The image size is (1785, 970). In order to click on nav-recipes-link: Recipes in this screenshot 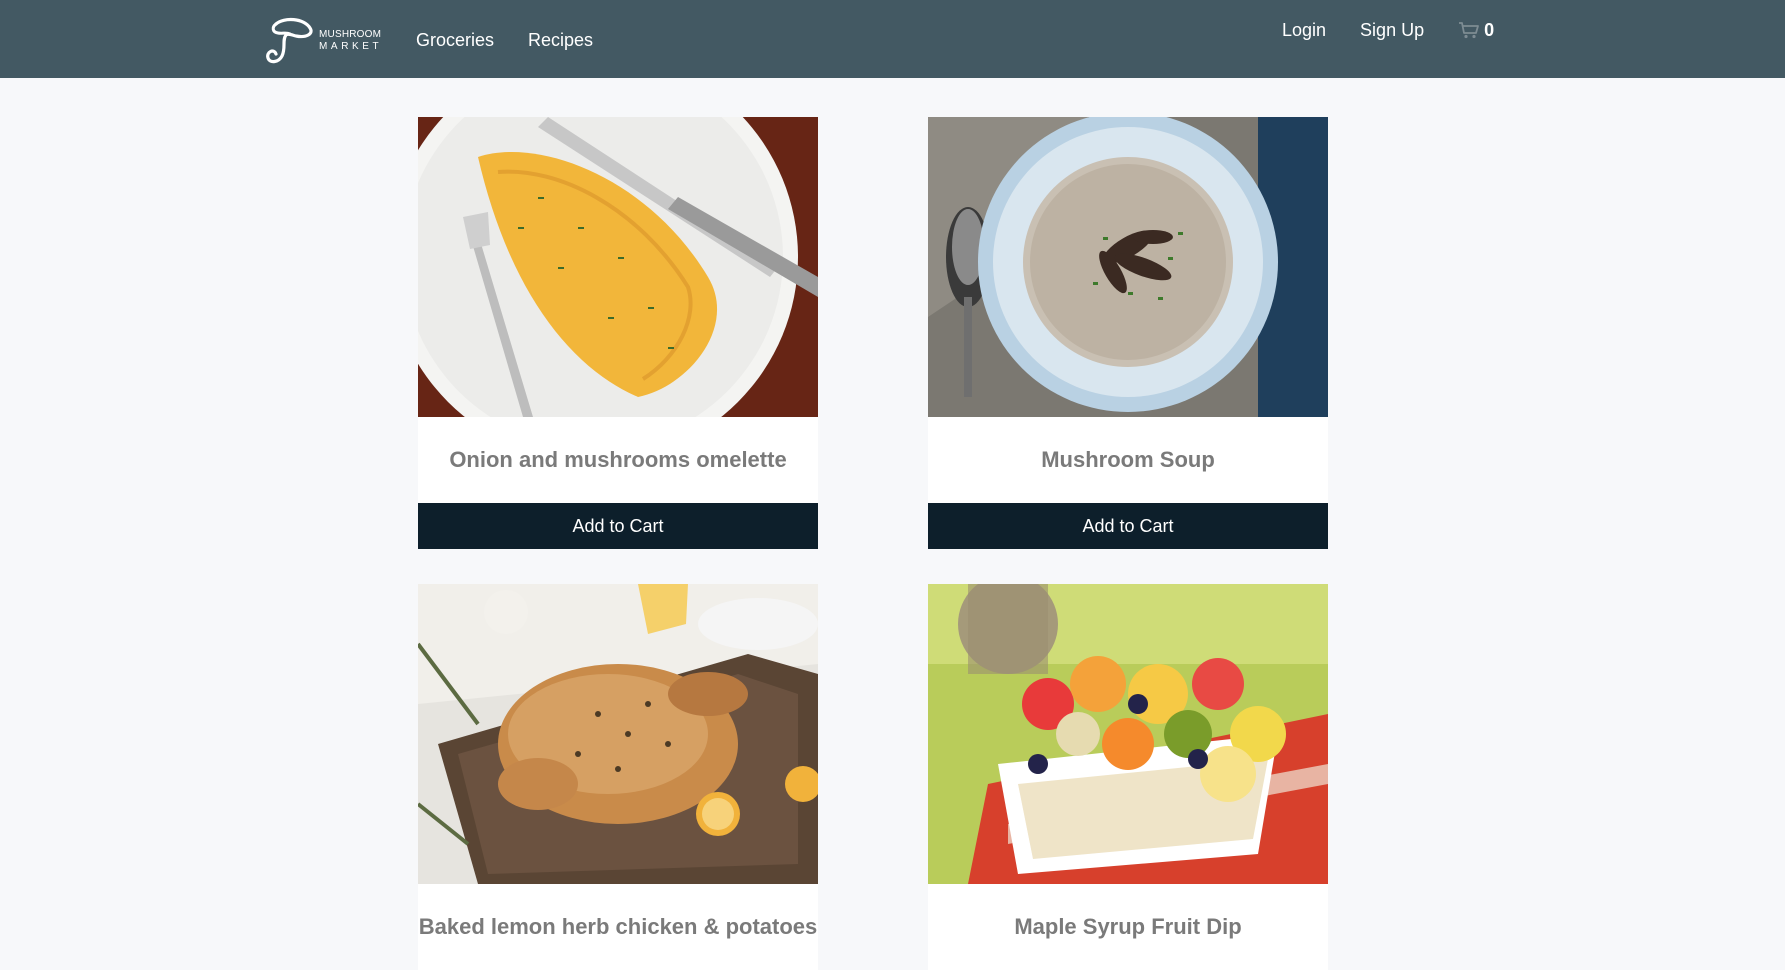, I will do `click(560, 40)`.